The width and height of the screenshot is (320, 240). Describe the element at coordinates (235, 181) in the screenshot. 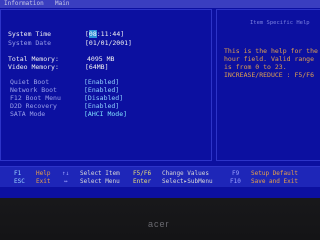

I see `key-f10: F10` at that location.